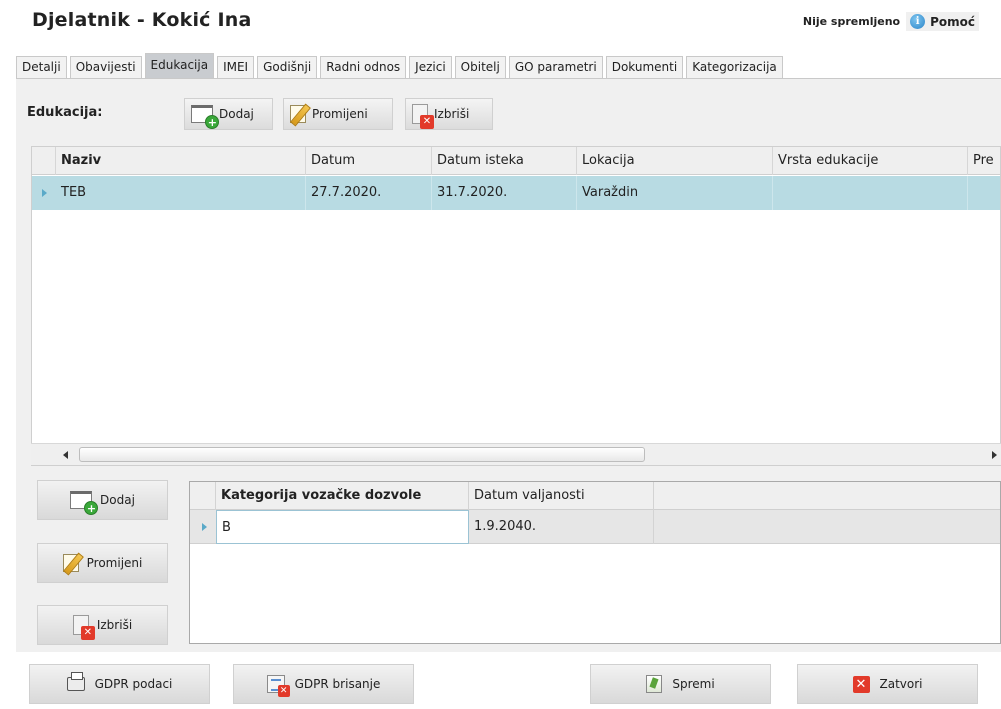 The width and height of the screenshot is (1001, 709). I want to click on table-row: B 1.9.2040., so click(595, 527).